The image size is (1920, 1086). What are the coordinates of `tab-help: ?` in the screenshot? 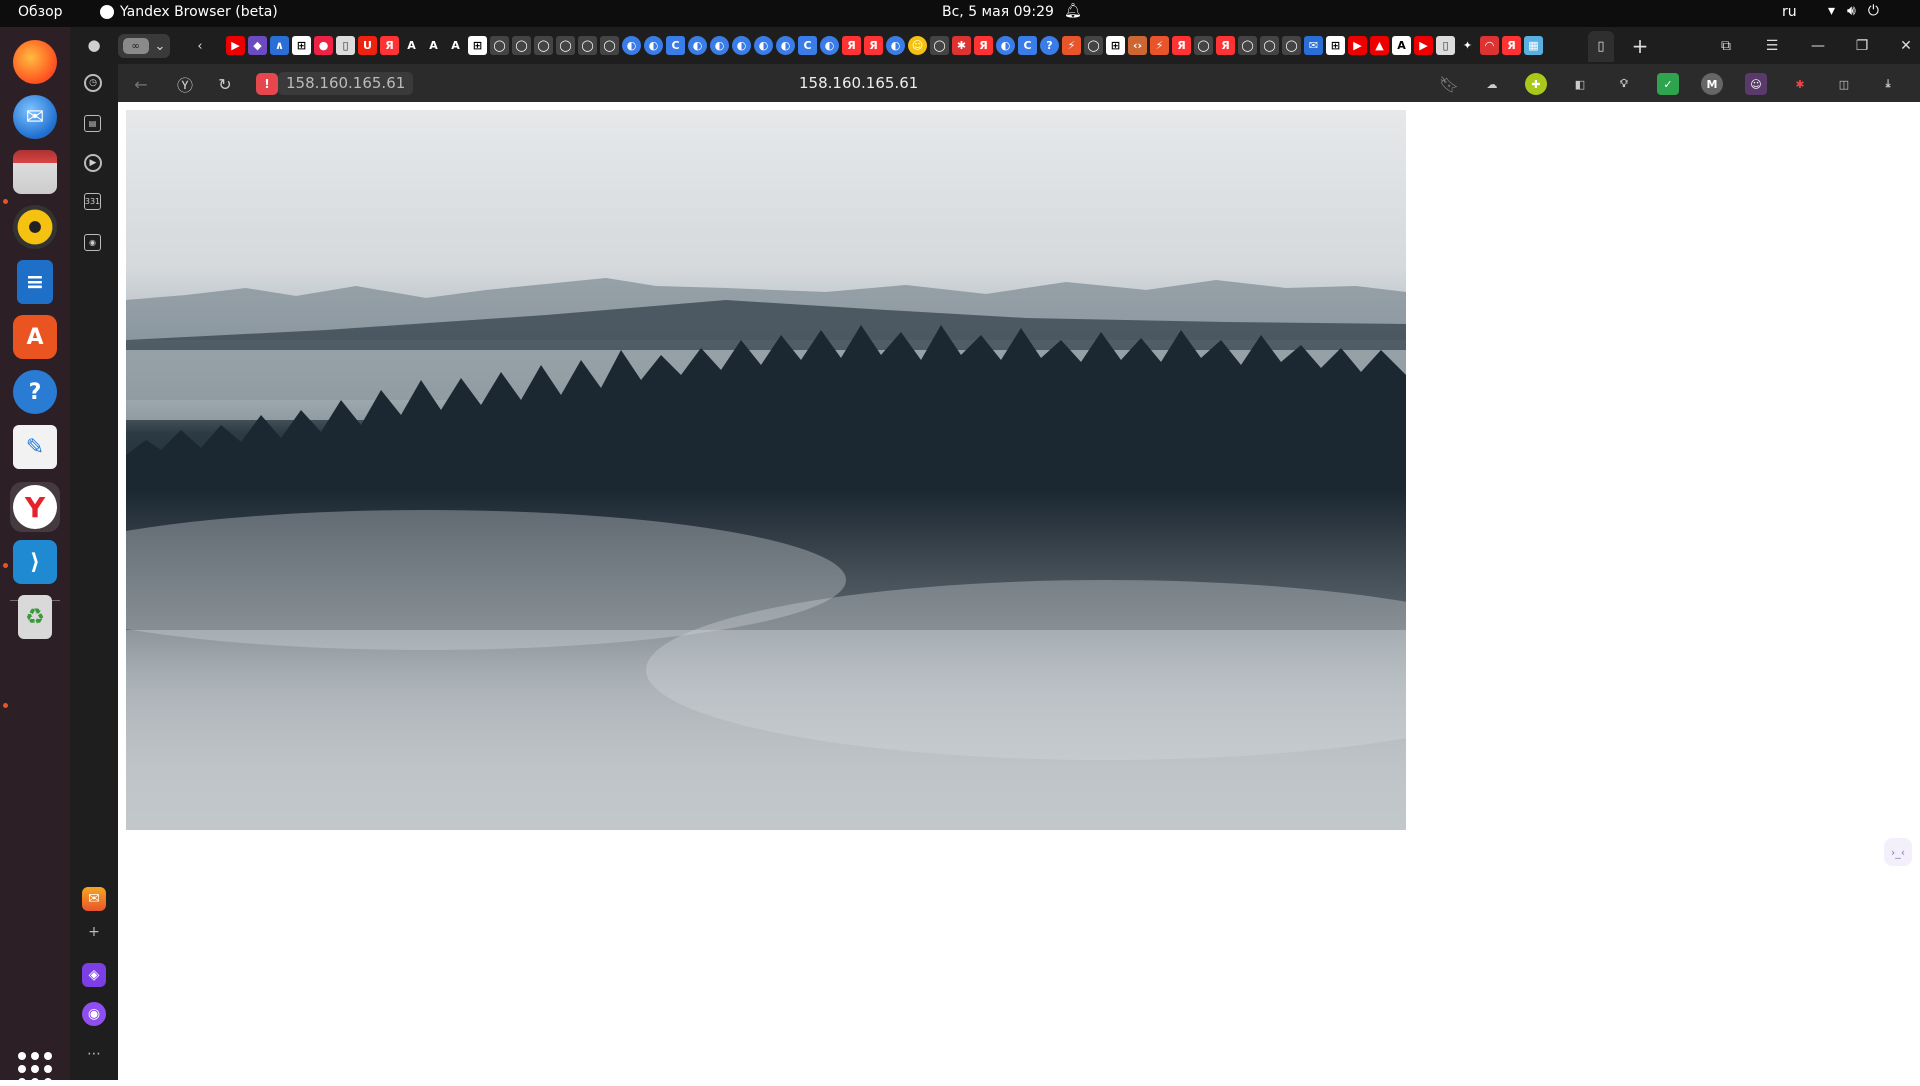 It's located at (1049, 45).